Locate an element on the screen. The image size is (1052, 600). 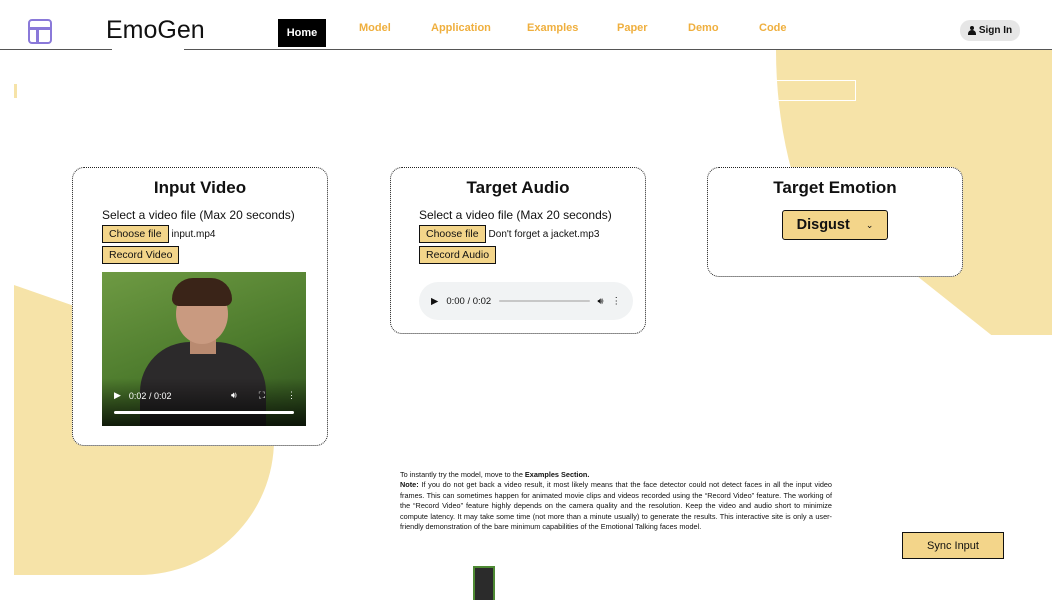
result-video-thumbnail is located at coordinates (484, 583).